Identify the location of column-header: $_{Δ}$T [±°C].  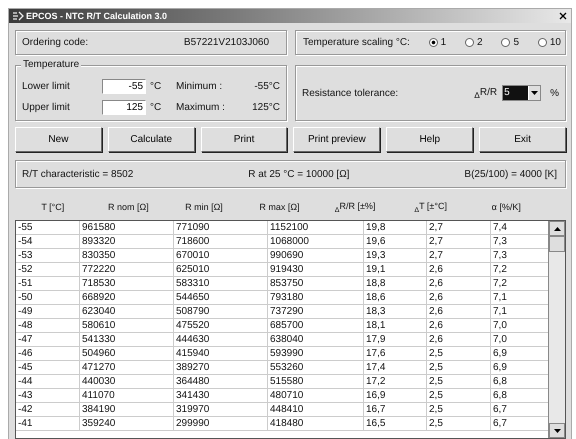
(430, 207).